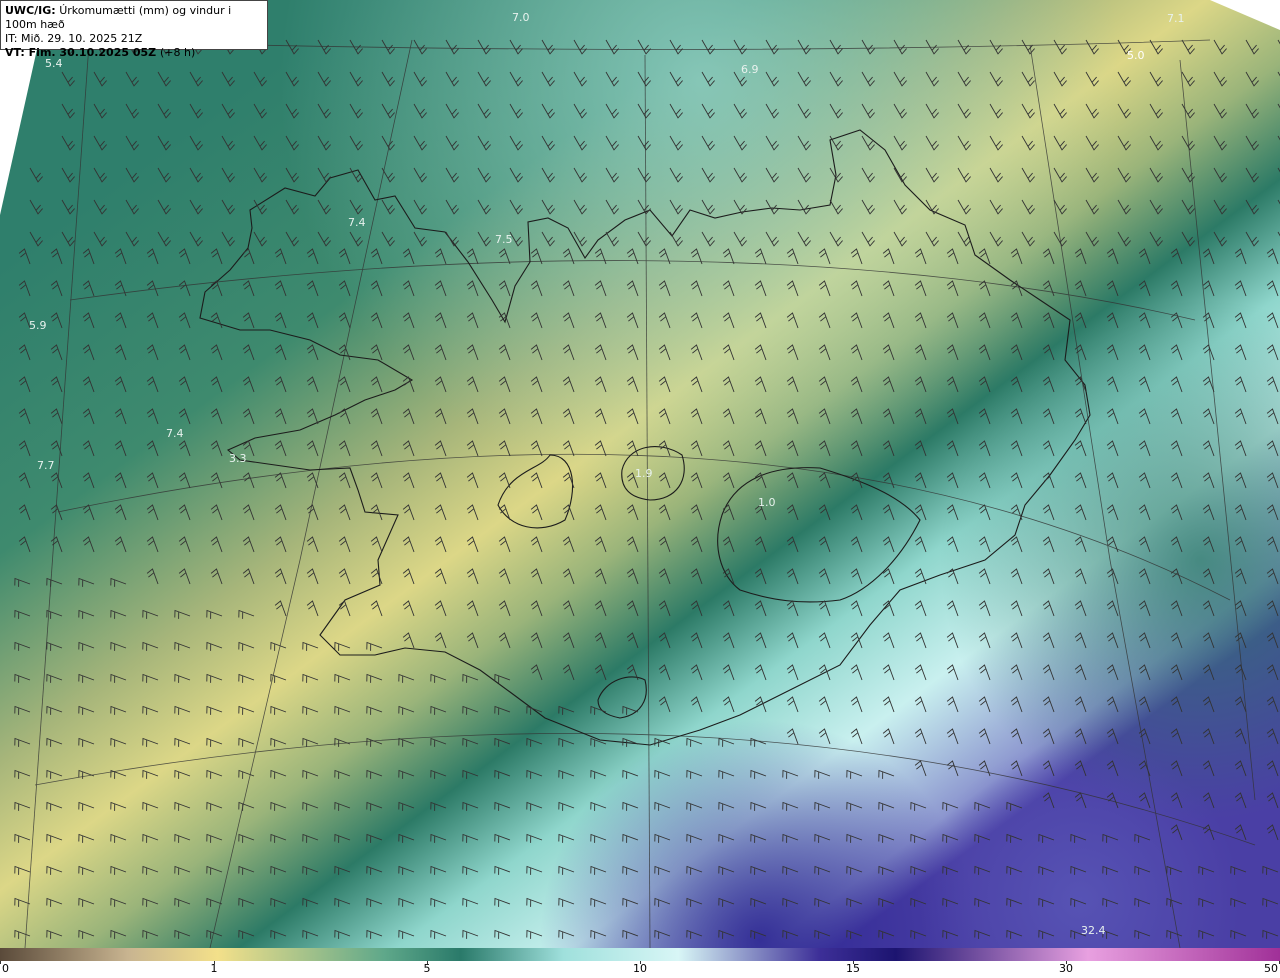 The width and height of the screenshot is (1280, 978). What do you see at coordinates (5, 968) in the screenshot?
I see `scale-tick: 0` at bounding box center [5, 968].